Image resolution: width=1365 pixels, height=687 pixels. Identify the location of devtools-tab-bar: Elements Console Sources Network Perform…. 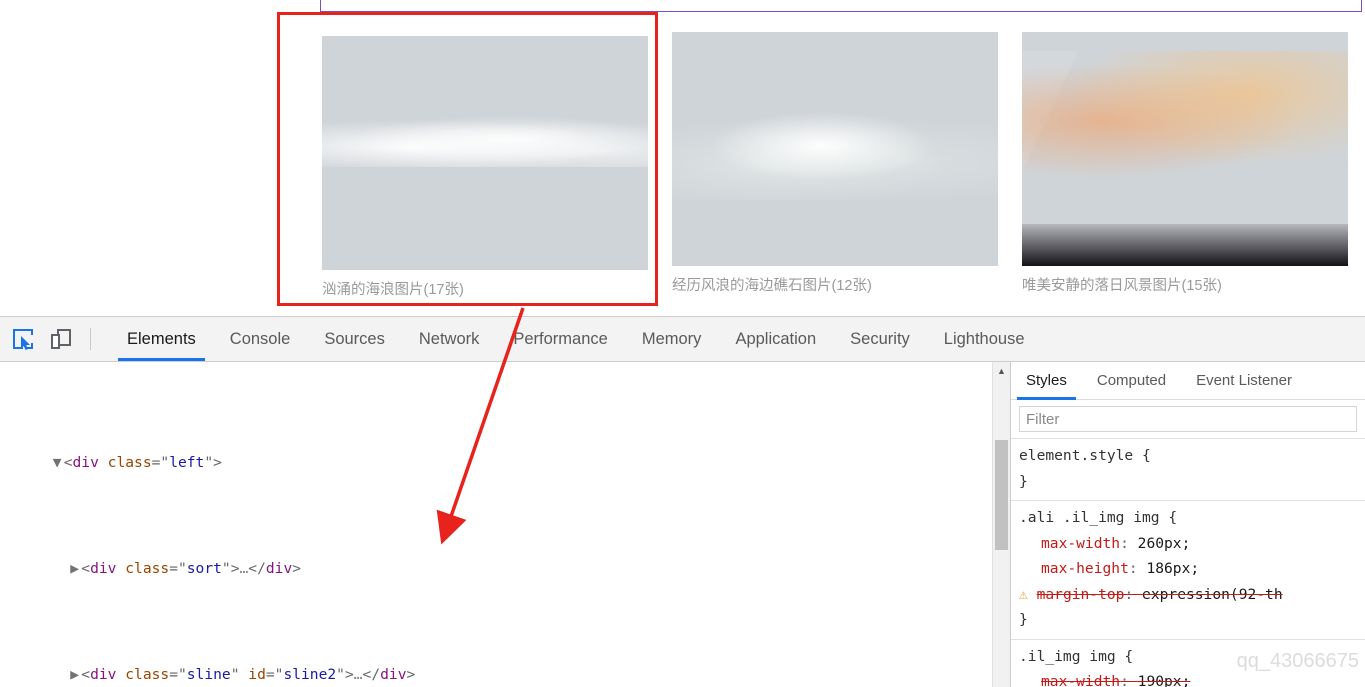
(576, 339).